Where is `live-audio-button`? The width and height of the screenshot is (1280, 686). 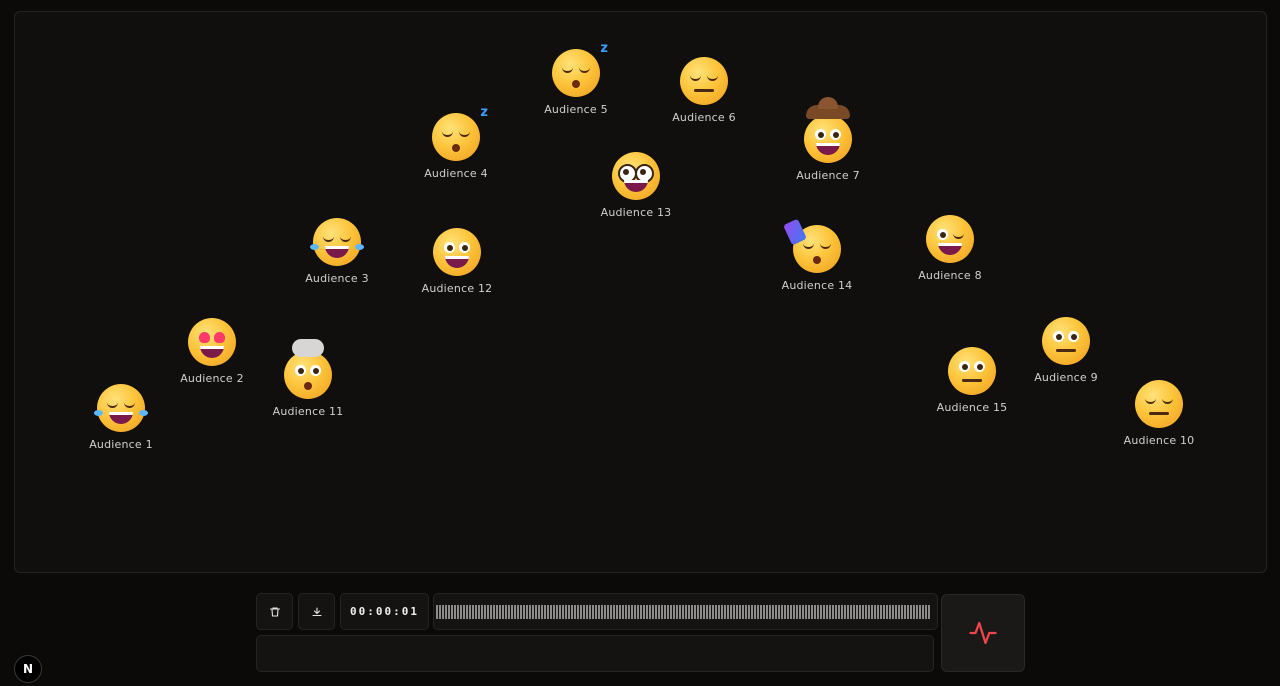
live-audio-button is located at coordinates (983, 633).